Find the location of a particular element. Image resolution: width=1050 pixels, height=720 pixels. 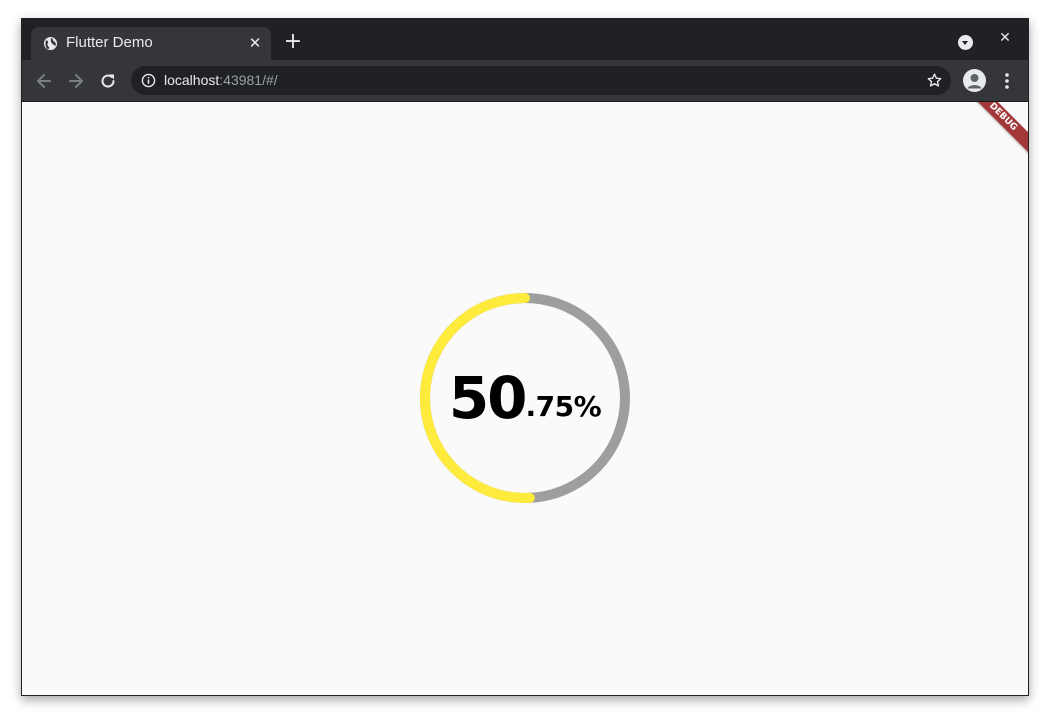

address-host: localhost is located at coordinates (192, 80).